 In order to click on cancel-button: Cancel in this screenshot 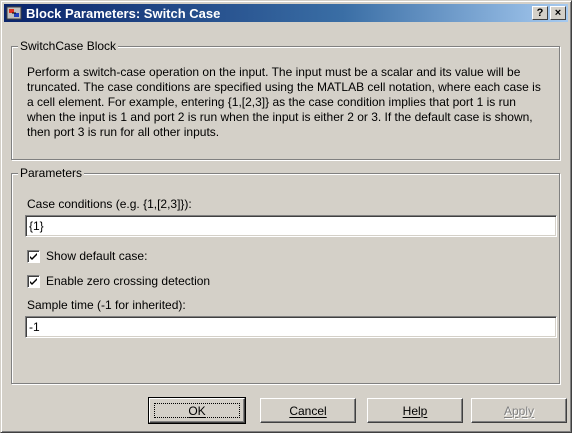, I will do `click(308, 410)`.